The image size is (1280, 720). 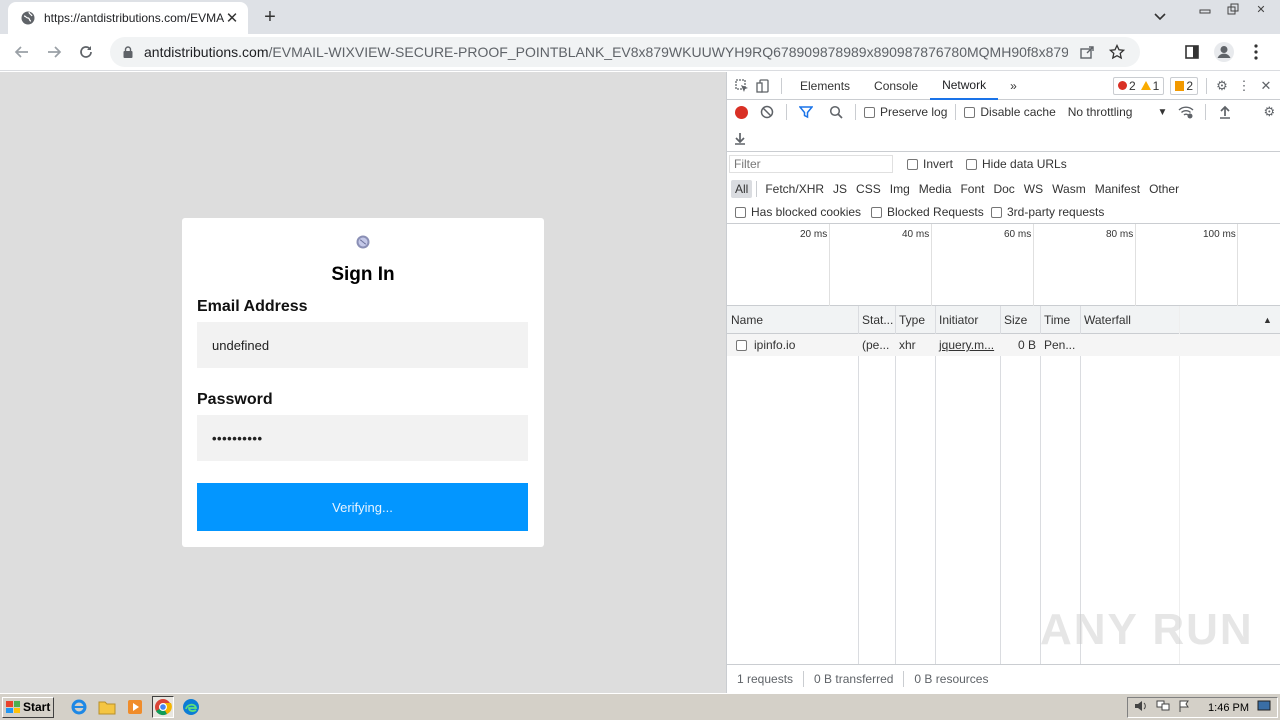 I want to click on back-arrow-icon, so click(x=22, y=52).